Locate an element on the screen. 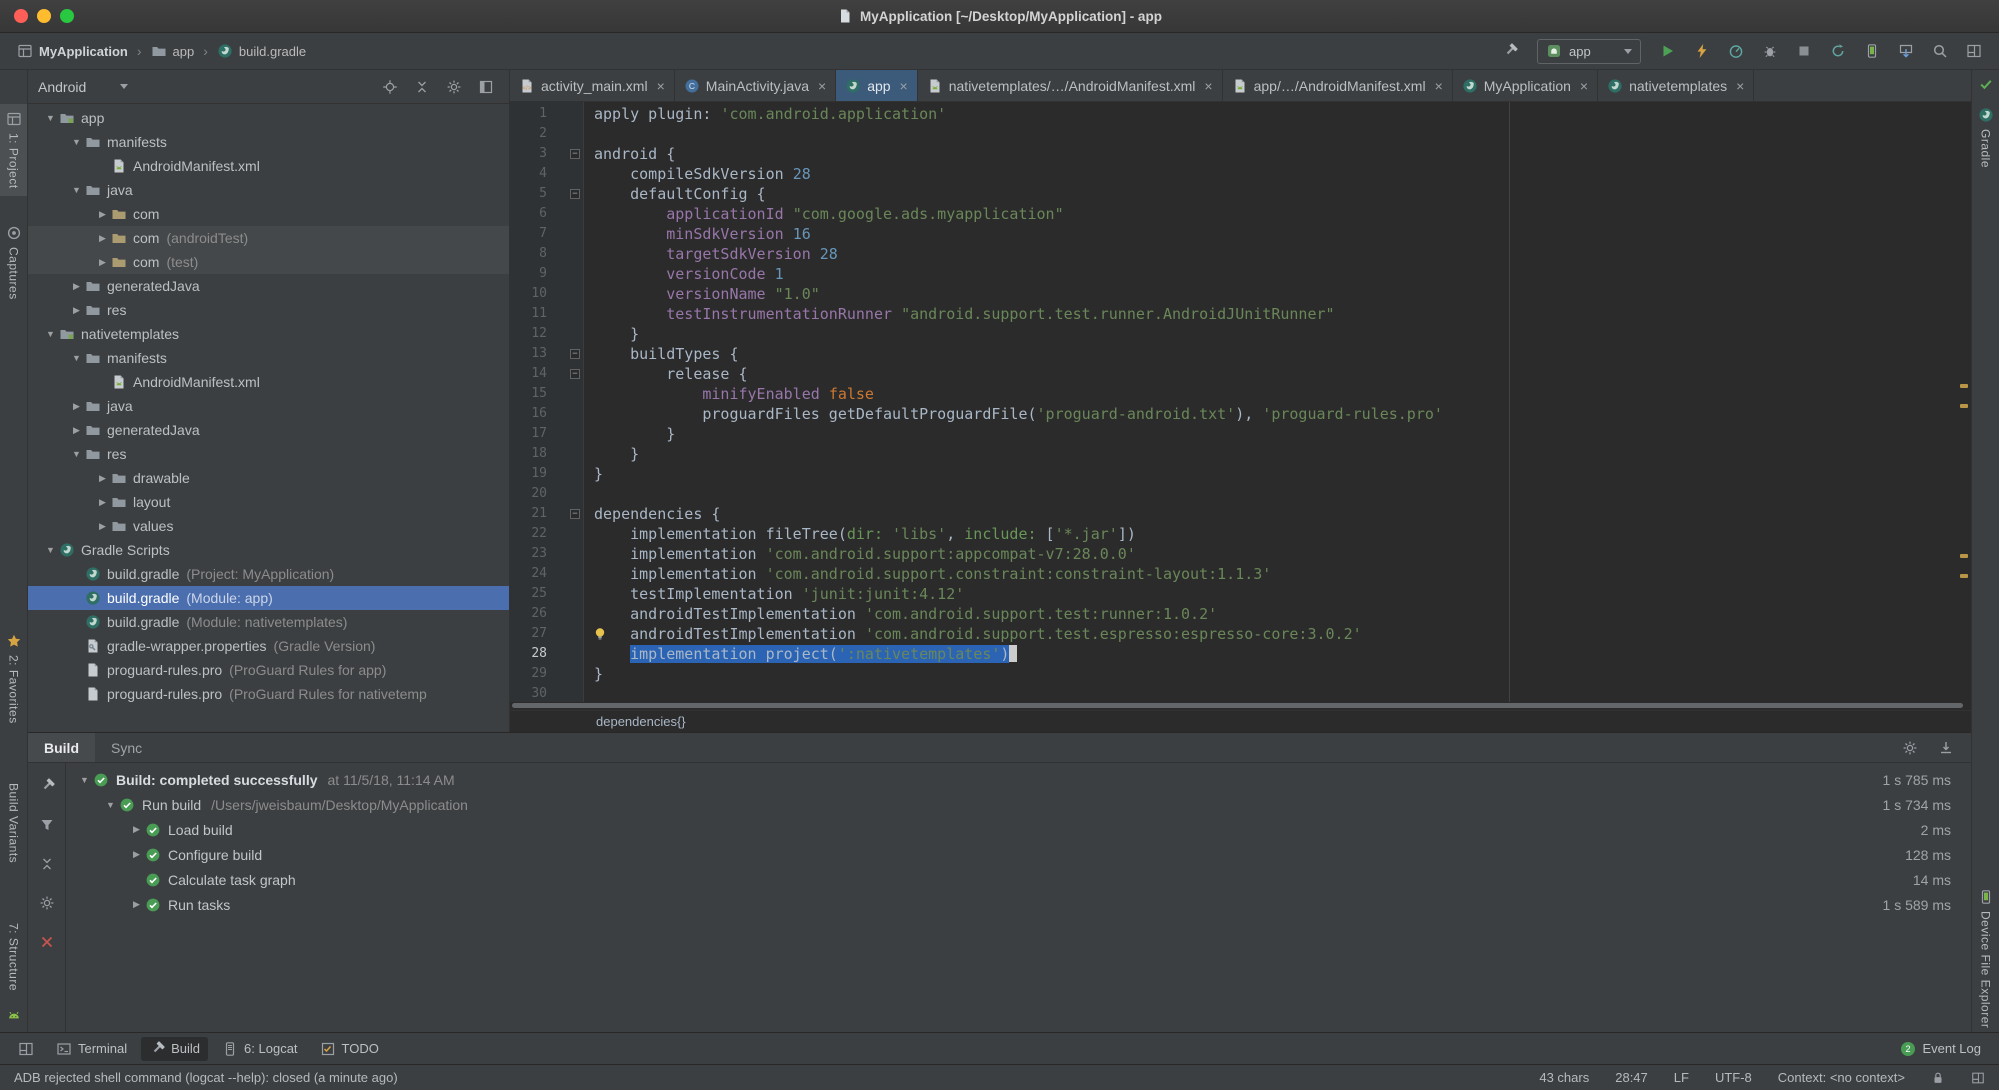  sync-project-button is located at coordinates (1838, 51).